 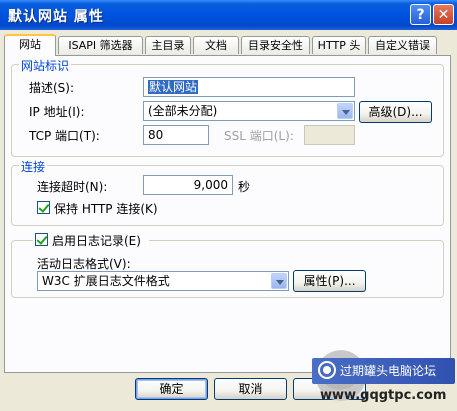 I want to click on description-value: 默认网站, so click(x=173, y=87).